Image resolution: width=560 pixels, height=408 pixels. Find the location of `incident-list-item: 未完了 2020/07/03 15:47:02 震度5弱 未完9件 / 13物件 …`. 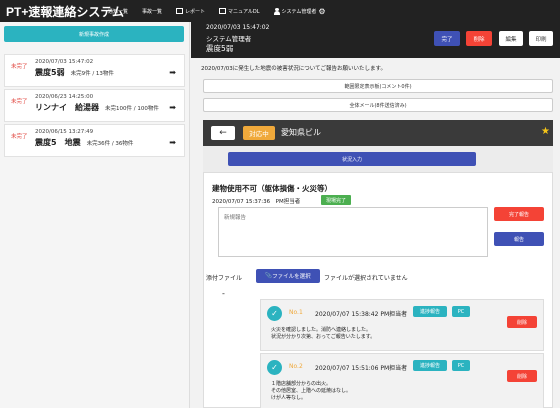

incident-list-item: 未完了 2020/07/03 15:47:02 震度5弱 未完9件 / 13物件 … is located at coordinates (94, 70).